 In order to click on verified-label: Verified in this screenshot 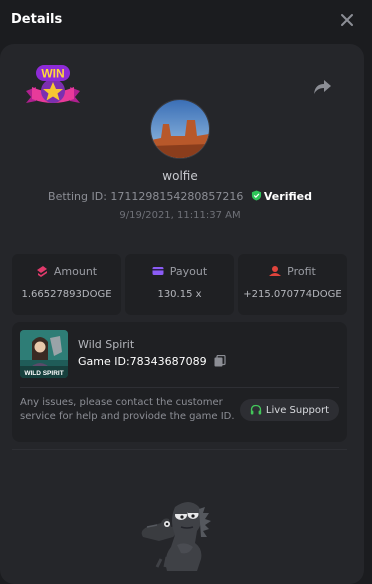, I will do `click(287, 196)`.